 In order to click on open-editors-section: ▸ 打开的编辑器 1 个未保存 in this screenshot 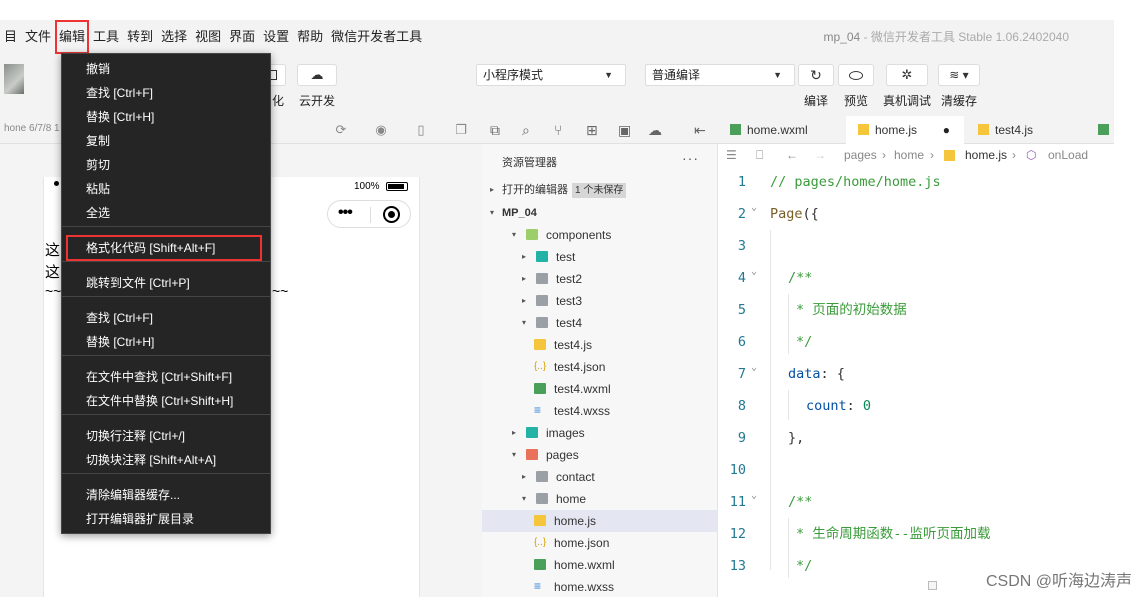, I will do `click(600, 190)`.